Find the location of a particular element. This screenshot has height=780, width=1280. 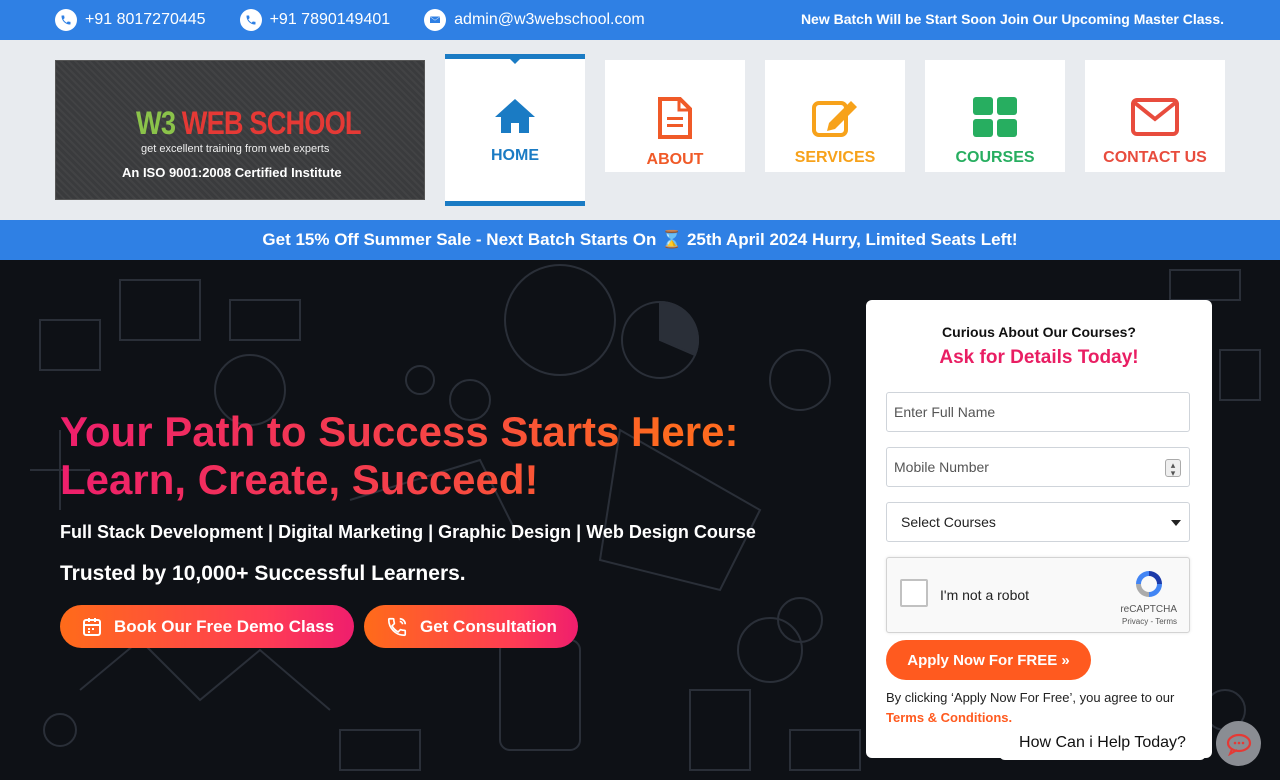

edit-icon is located at coordinates (834, 119).